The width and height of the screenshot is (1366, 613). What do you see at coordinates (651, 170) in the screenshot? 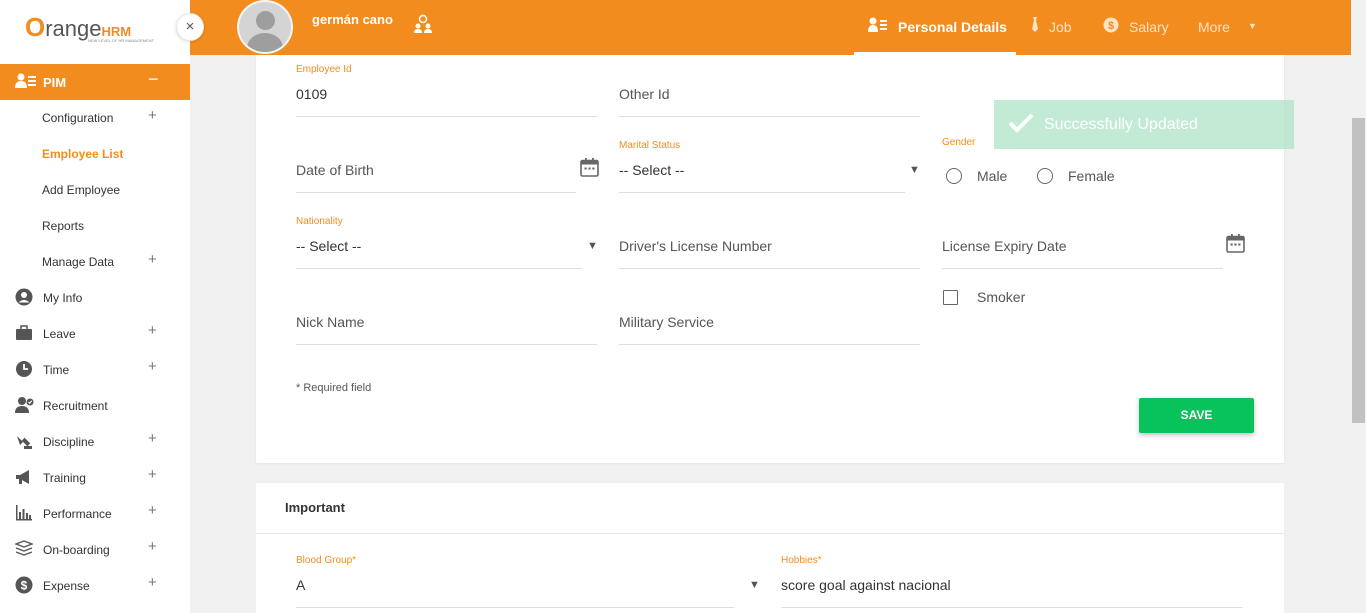
I see `marital-status-select: -- Select --` at bounding box center [651, 170].